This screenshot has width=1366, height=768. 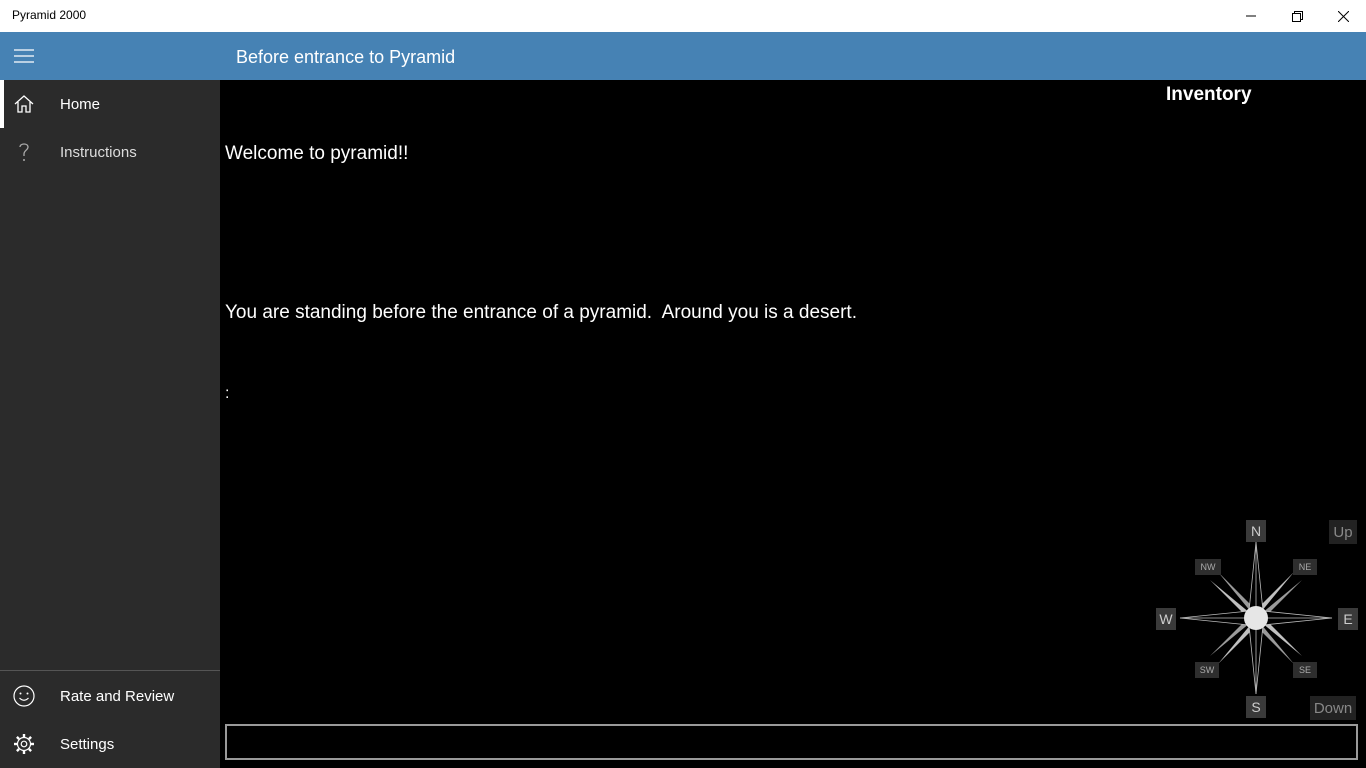 I want to click on hamburger-icon, so click(x=24, y=56).